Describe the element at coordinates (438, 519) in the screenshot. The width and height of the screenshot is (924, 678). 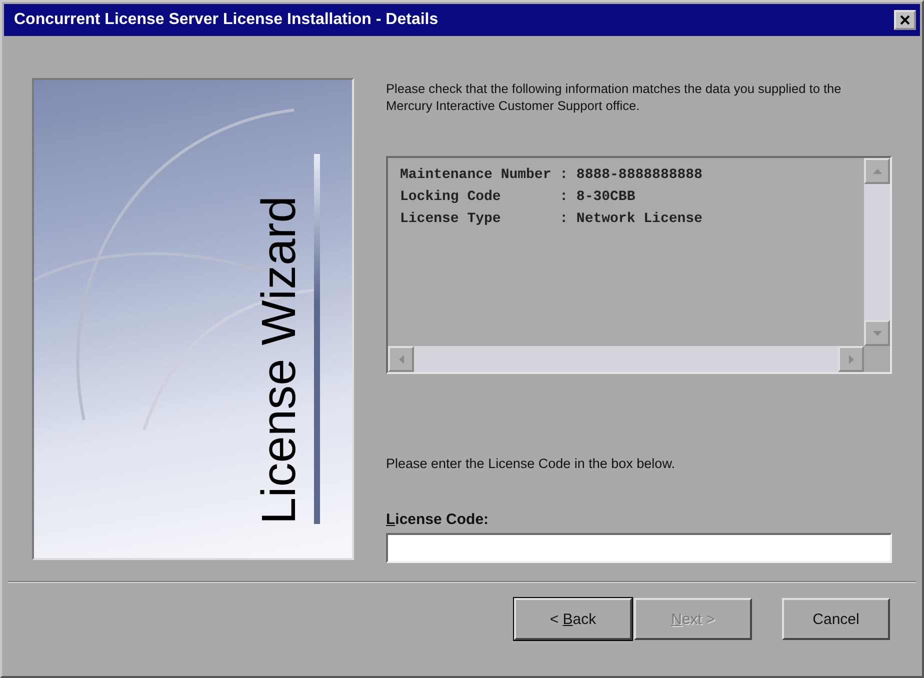
I see `license-code-label: License Code:` at that location.